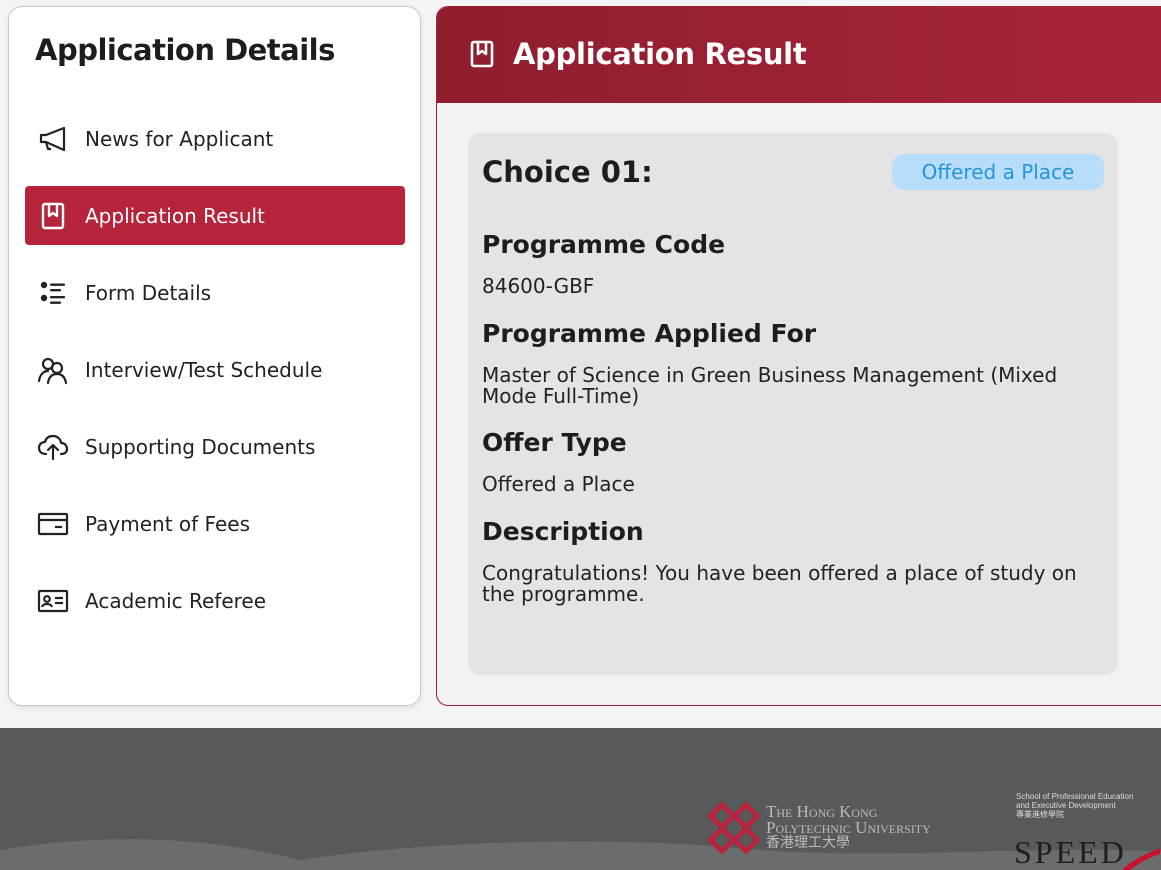 Image resolution: width=1161 pixels, height=870 pixels. I want to click on sidebar-item-news: News for Applicant, so click(215, 138).